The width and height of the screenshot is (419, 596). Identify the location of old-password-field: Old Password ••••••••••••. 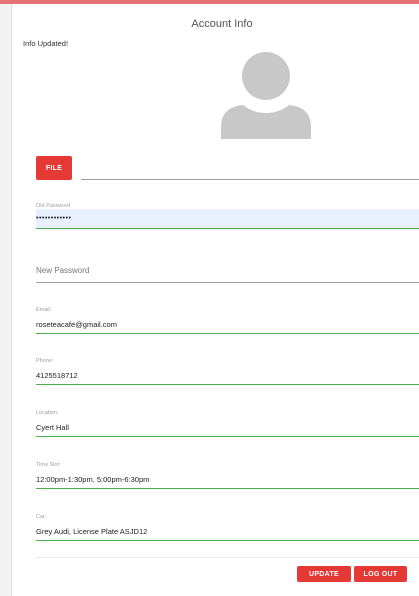
(227, 217).